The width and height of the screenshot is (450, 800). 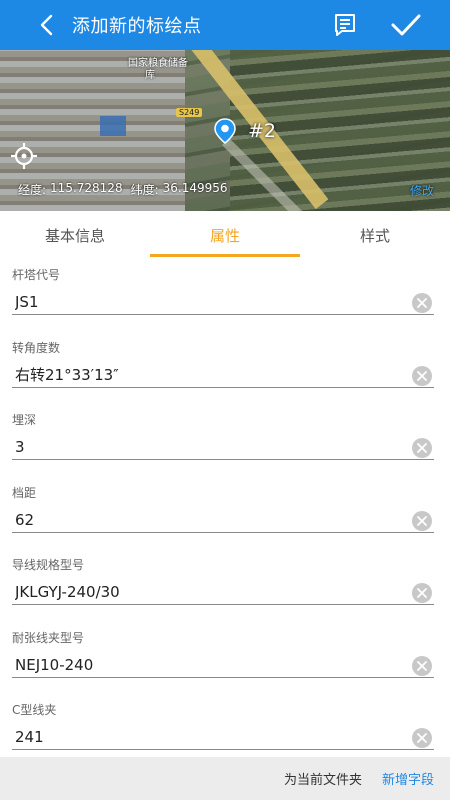 I want to click on location-pin-icon, so click(x=225, y=131).